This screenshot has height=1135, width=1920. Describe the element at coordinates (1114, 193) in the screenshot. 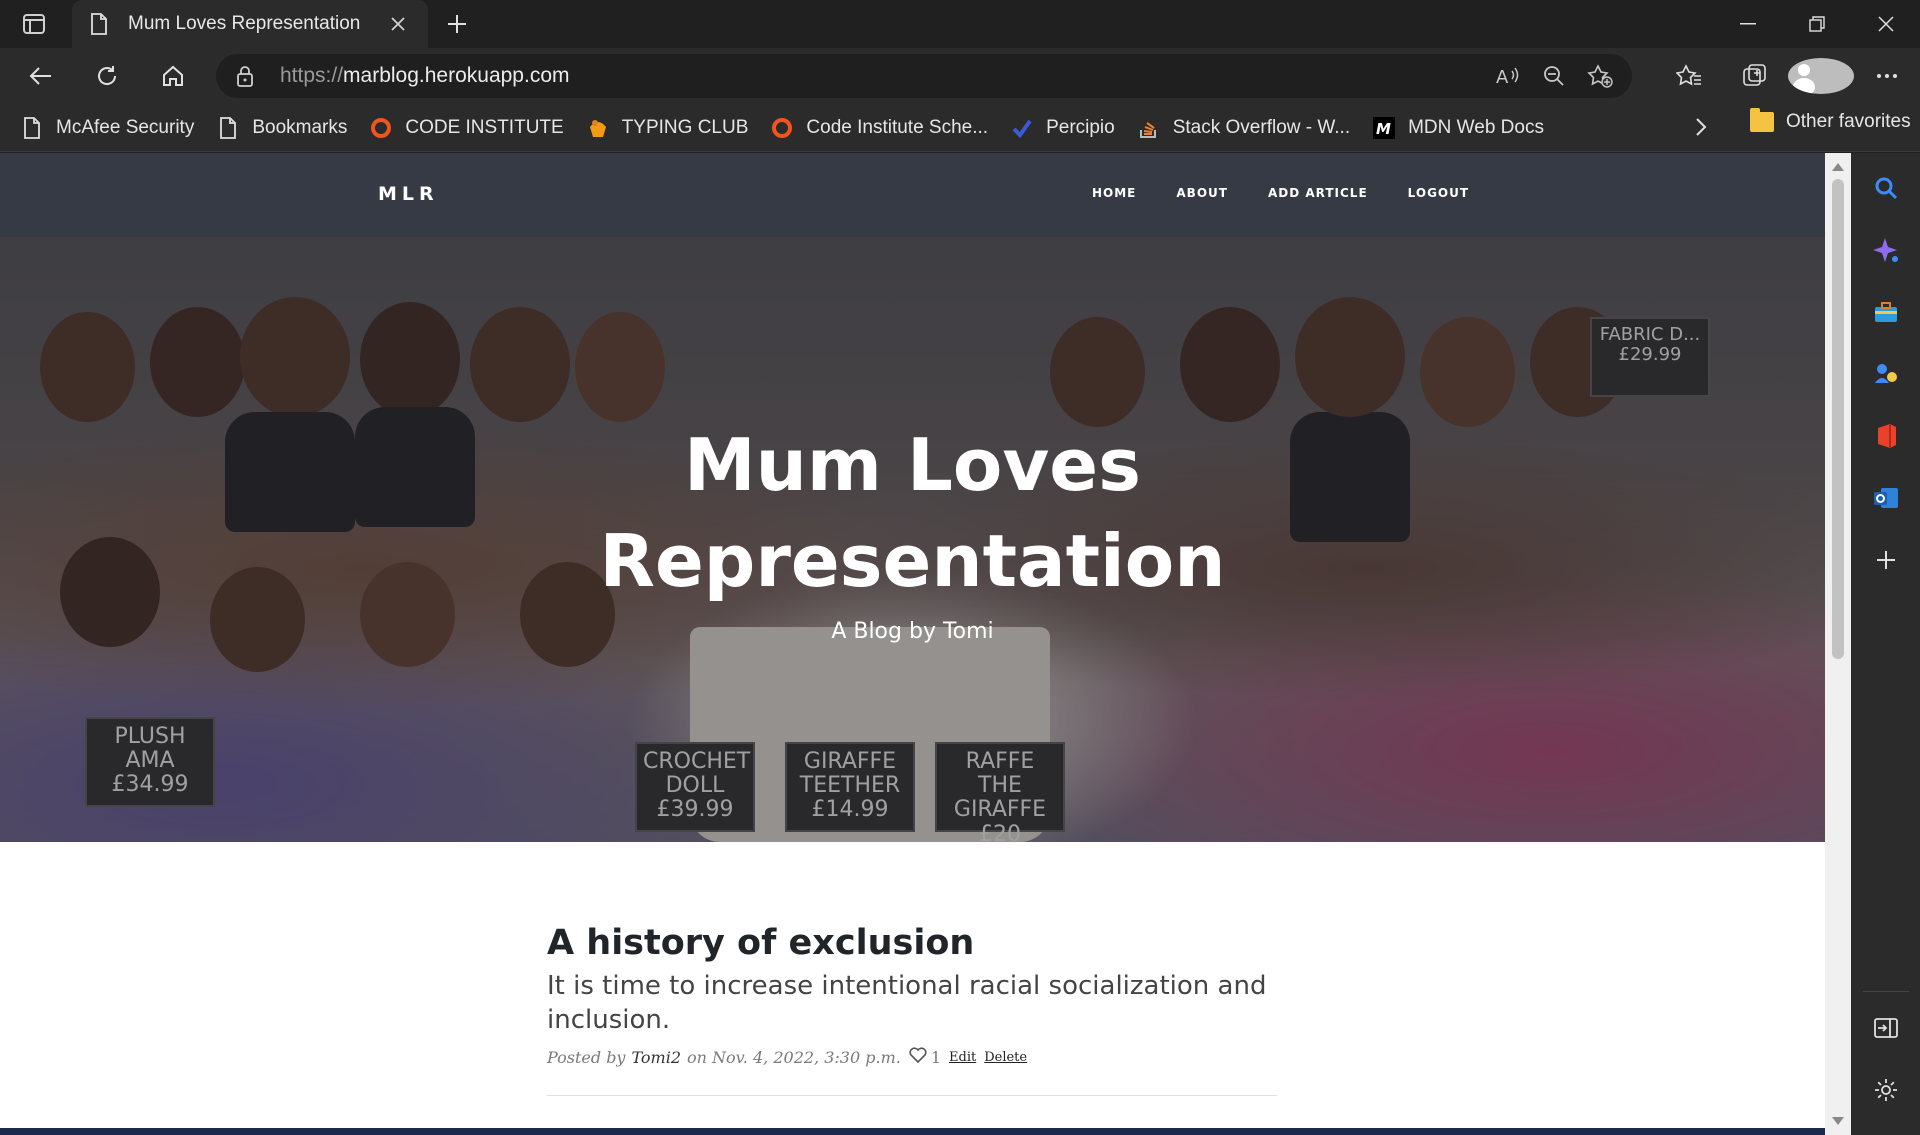

I see `nav-home: HOME` at that location.